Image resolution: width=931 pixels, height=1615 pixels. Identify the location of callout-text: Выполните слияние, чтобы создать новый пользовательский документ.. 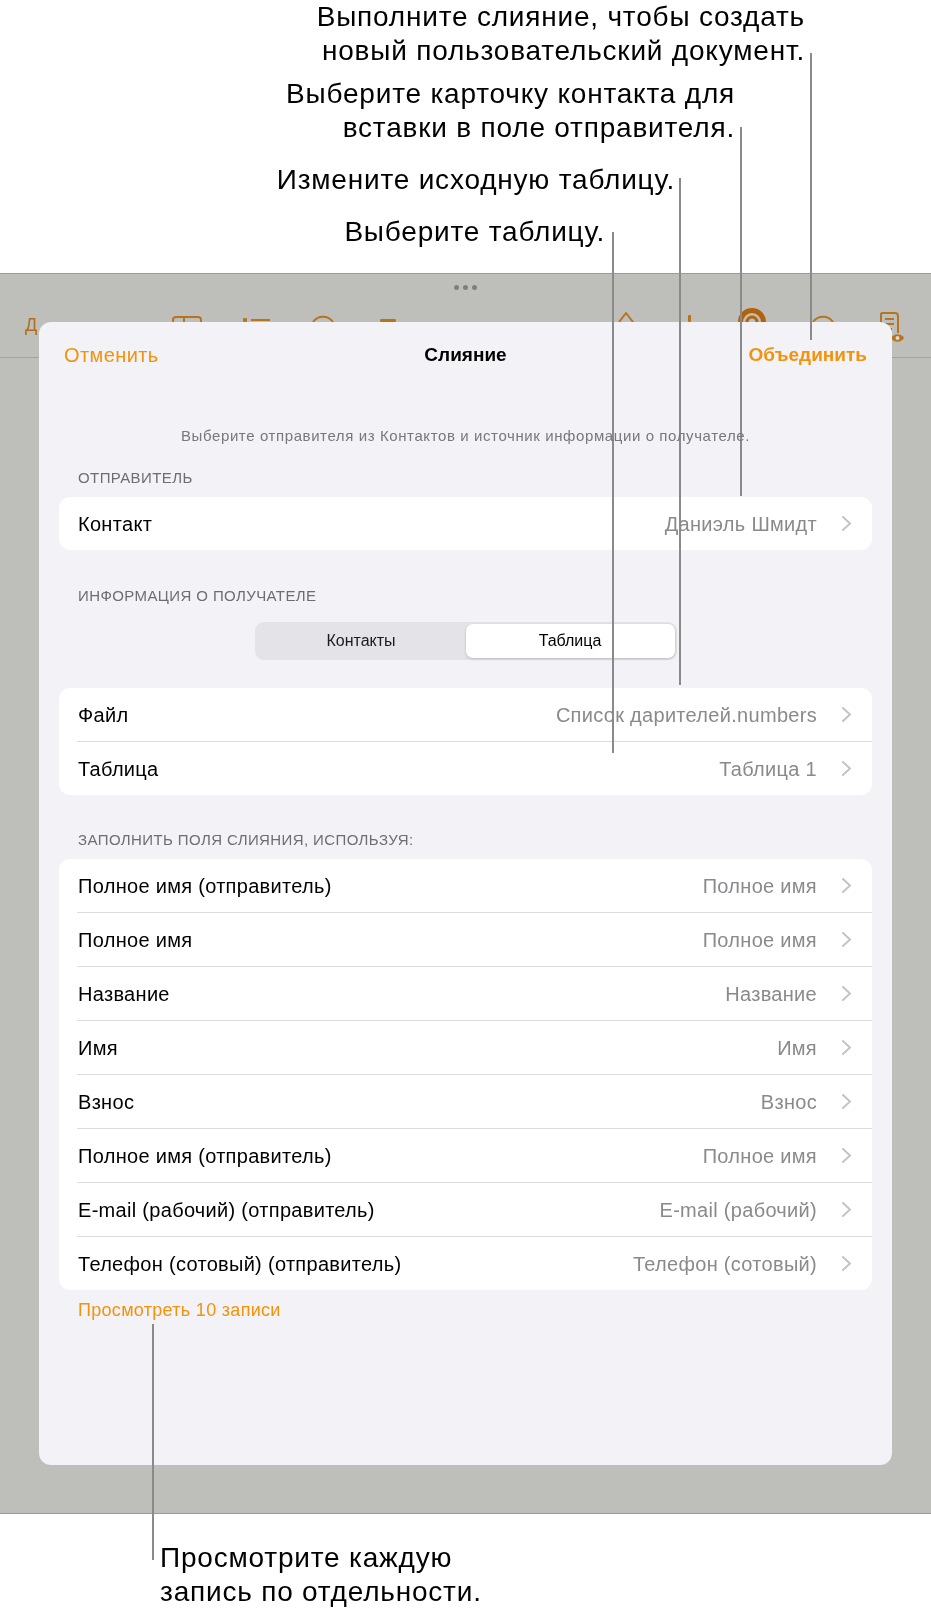
(560, 34).